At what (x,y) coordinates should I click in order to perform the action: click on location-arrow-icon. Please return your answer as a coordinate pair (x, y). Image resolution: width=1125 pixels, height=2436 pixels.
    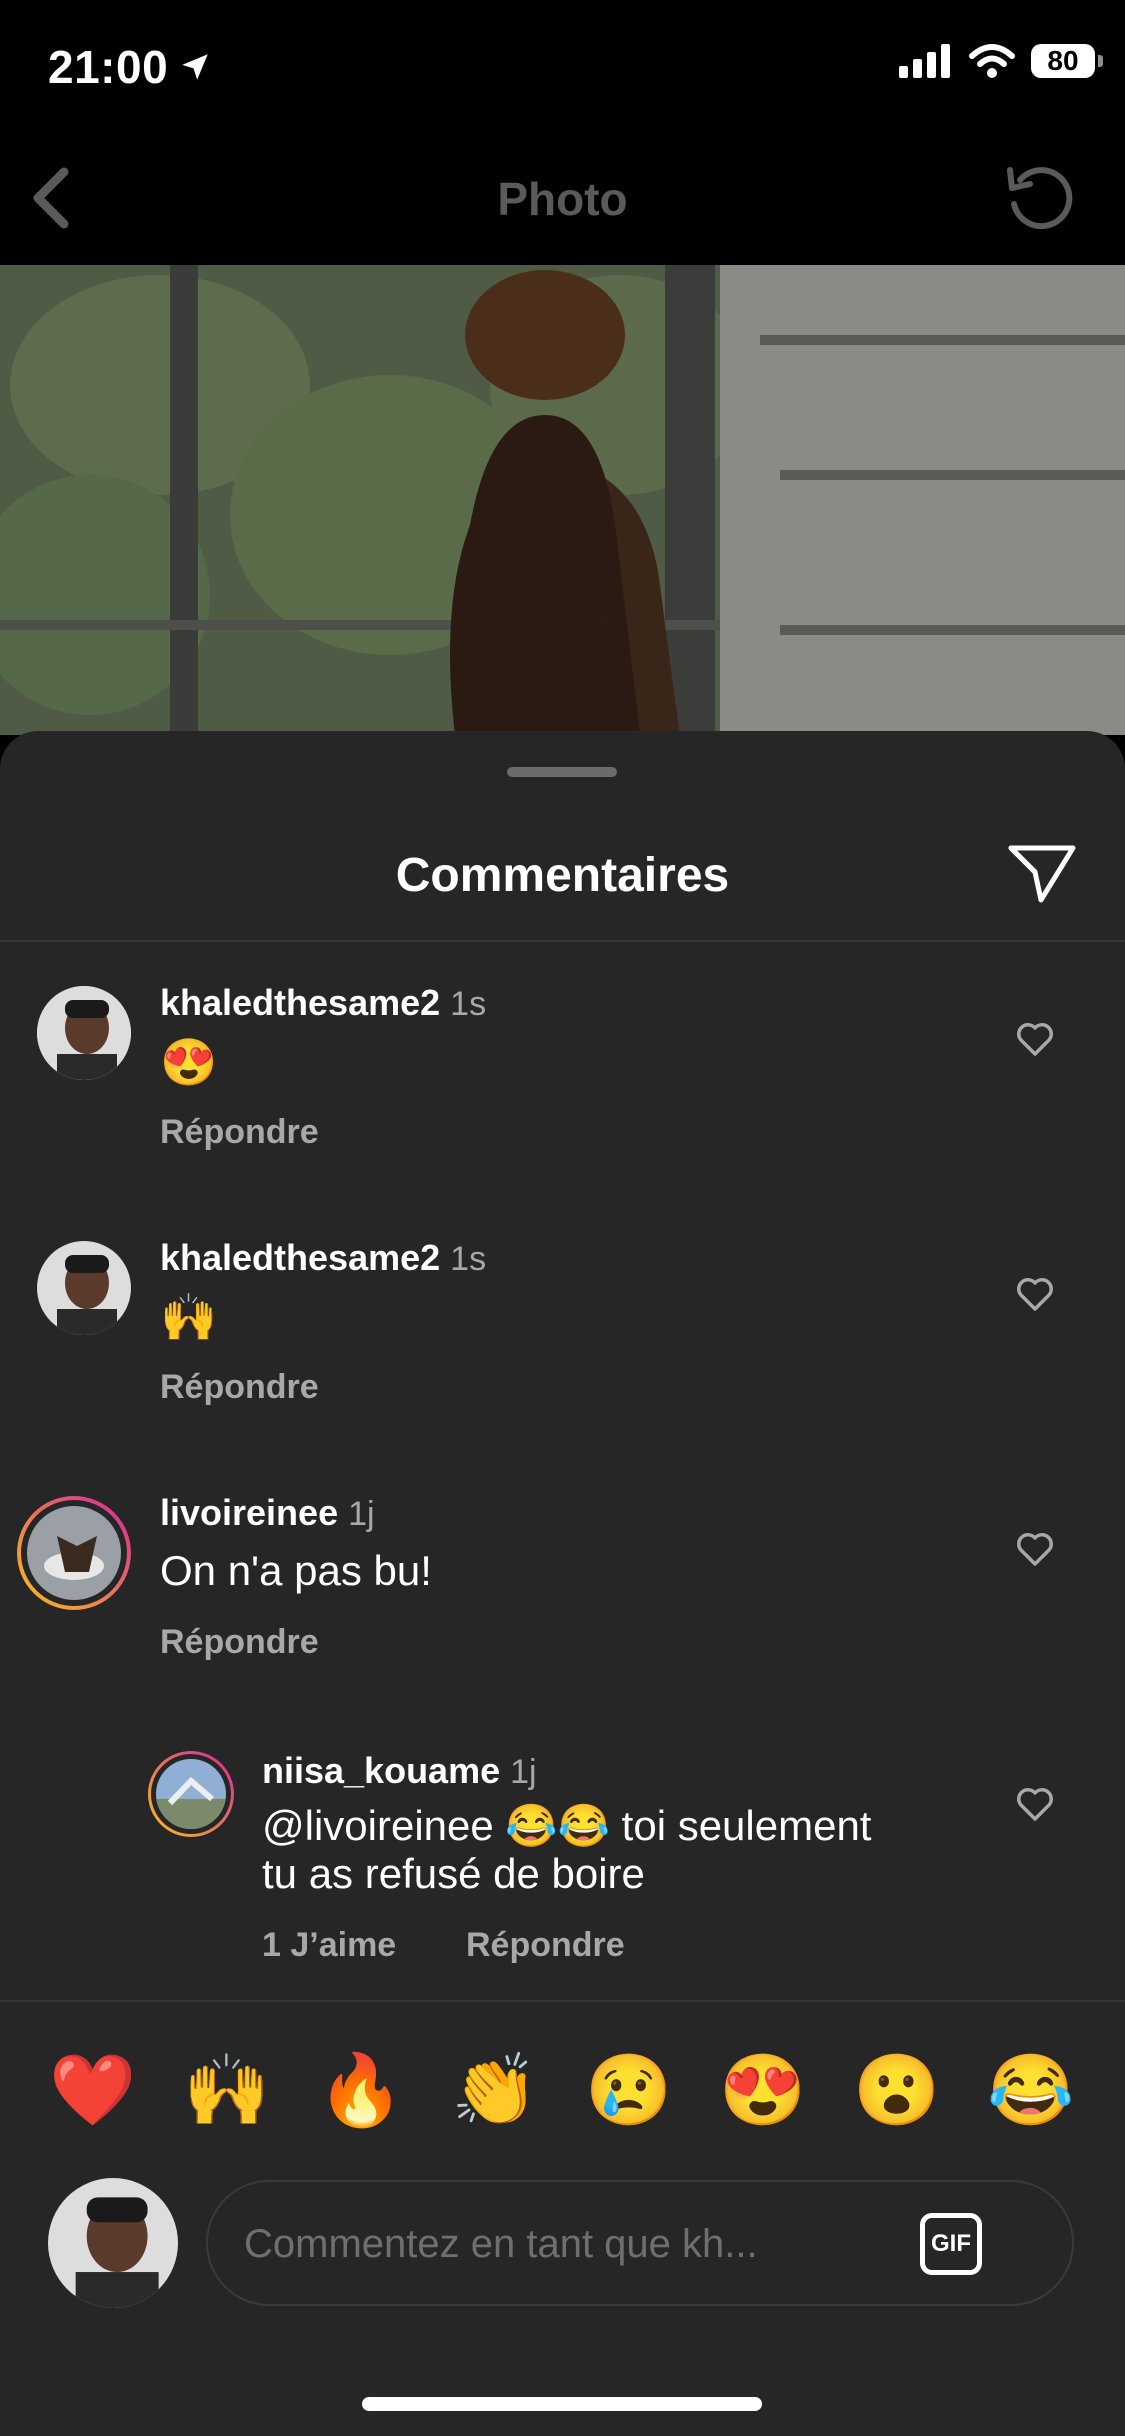
    Looking at the image, I should click on (195, 67).